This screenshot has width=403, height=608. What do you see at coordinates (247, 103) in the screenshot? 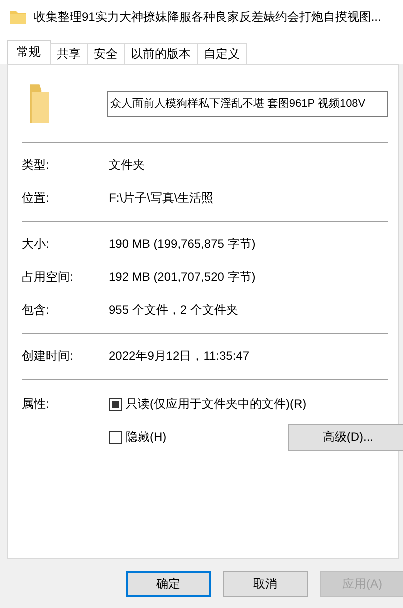
I see `name-field: 众人面前人模狗样私下淫乱不堪 套图961P 视频108V` at bounding box center [247, 103].